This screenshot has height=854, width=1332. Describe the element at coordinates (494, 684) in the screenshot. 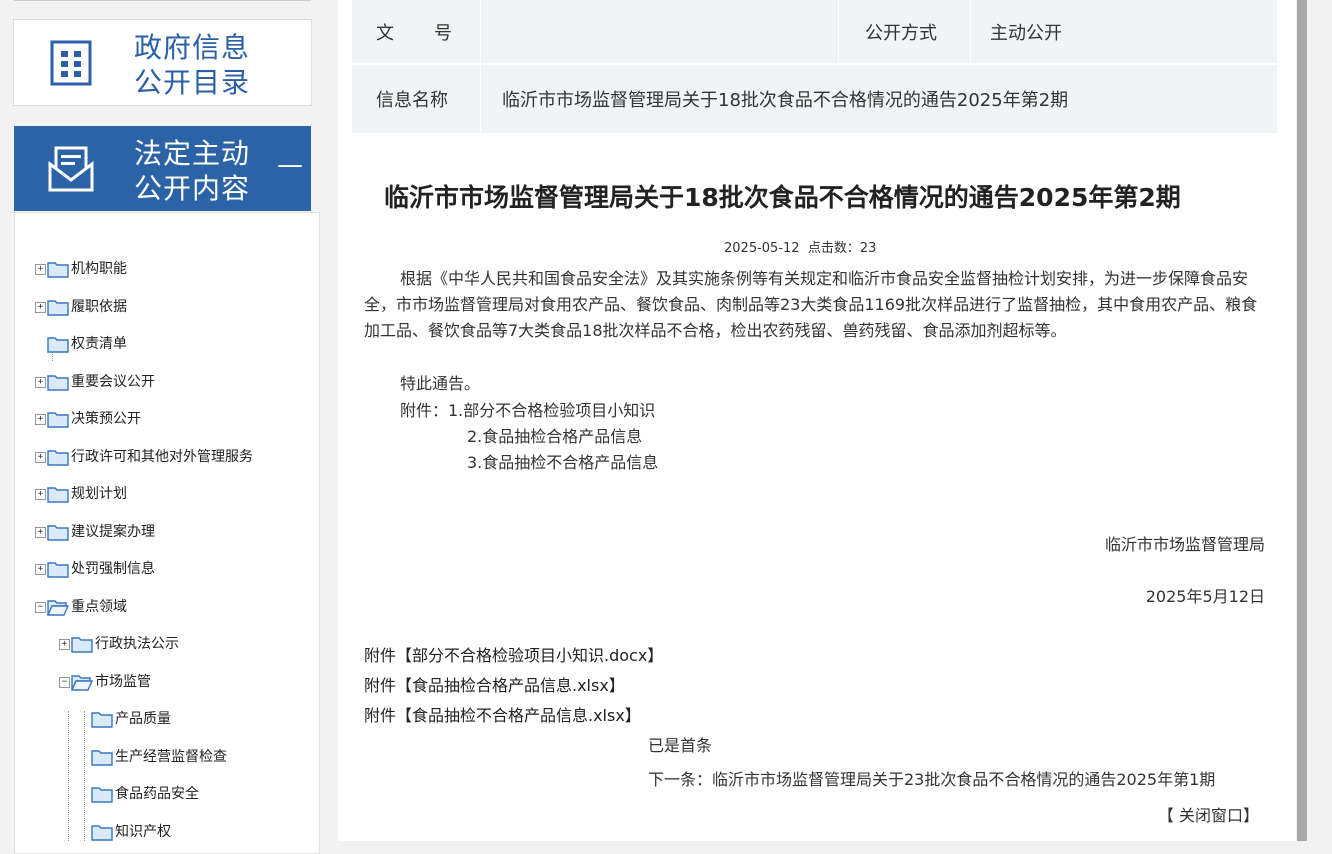

I see `attachment-link-2: 附件【食品抽检合格产品信息.xlsx】` at that location.